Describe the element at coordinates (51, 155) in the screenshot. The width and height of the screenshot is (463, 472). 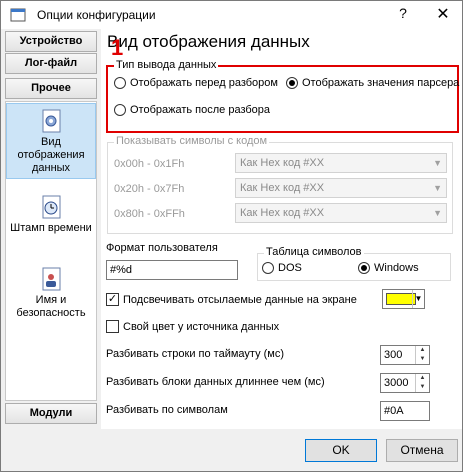
I see `sidebar-item-label: Вид отображения данных` at that location.